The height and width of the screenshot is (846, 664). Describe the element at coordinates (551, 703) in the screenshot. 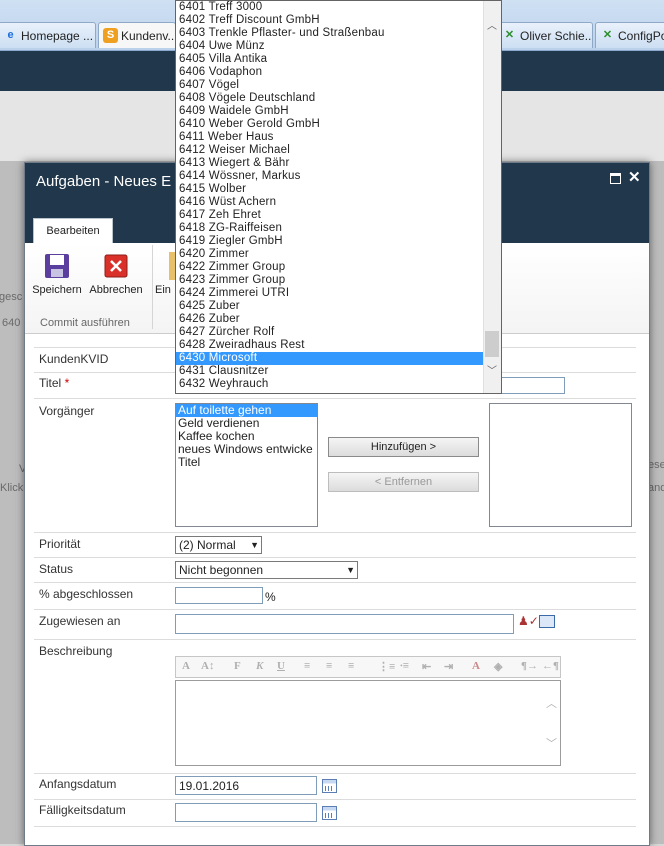

I see `scroll-up-icon: ︿` at that location.